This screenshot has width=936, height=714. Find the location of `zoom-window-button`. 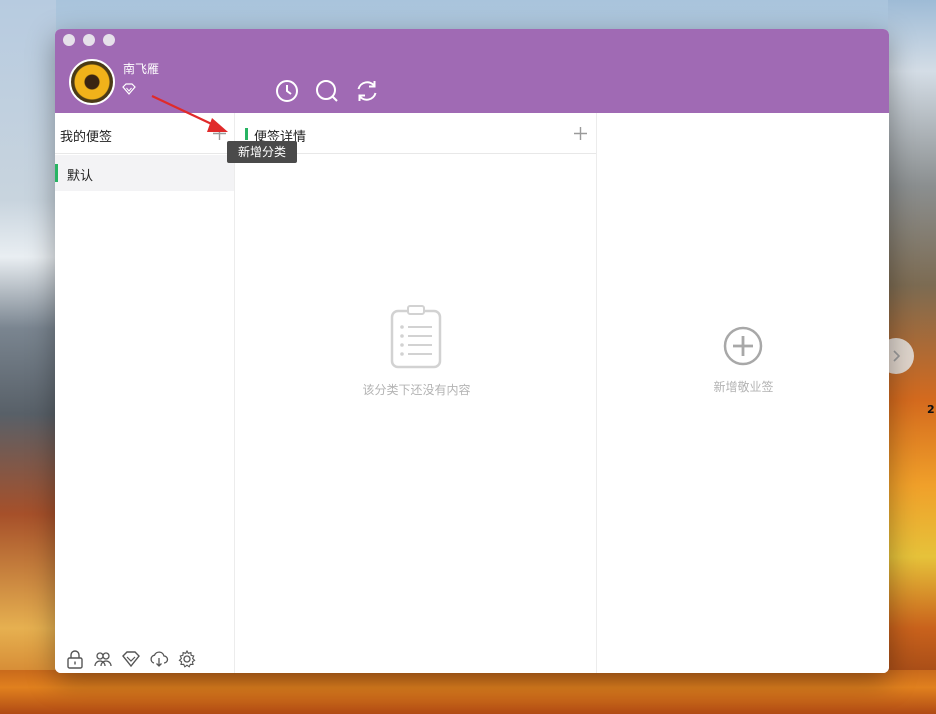

zoom-window-button is located at coordinates (109, 40).